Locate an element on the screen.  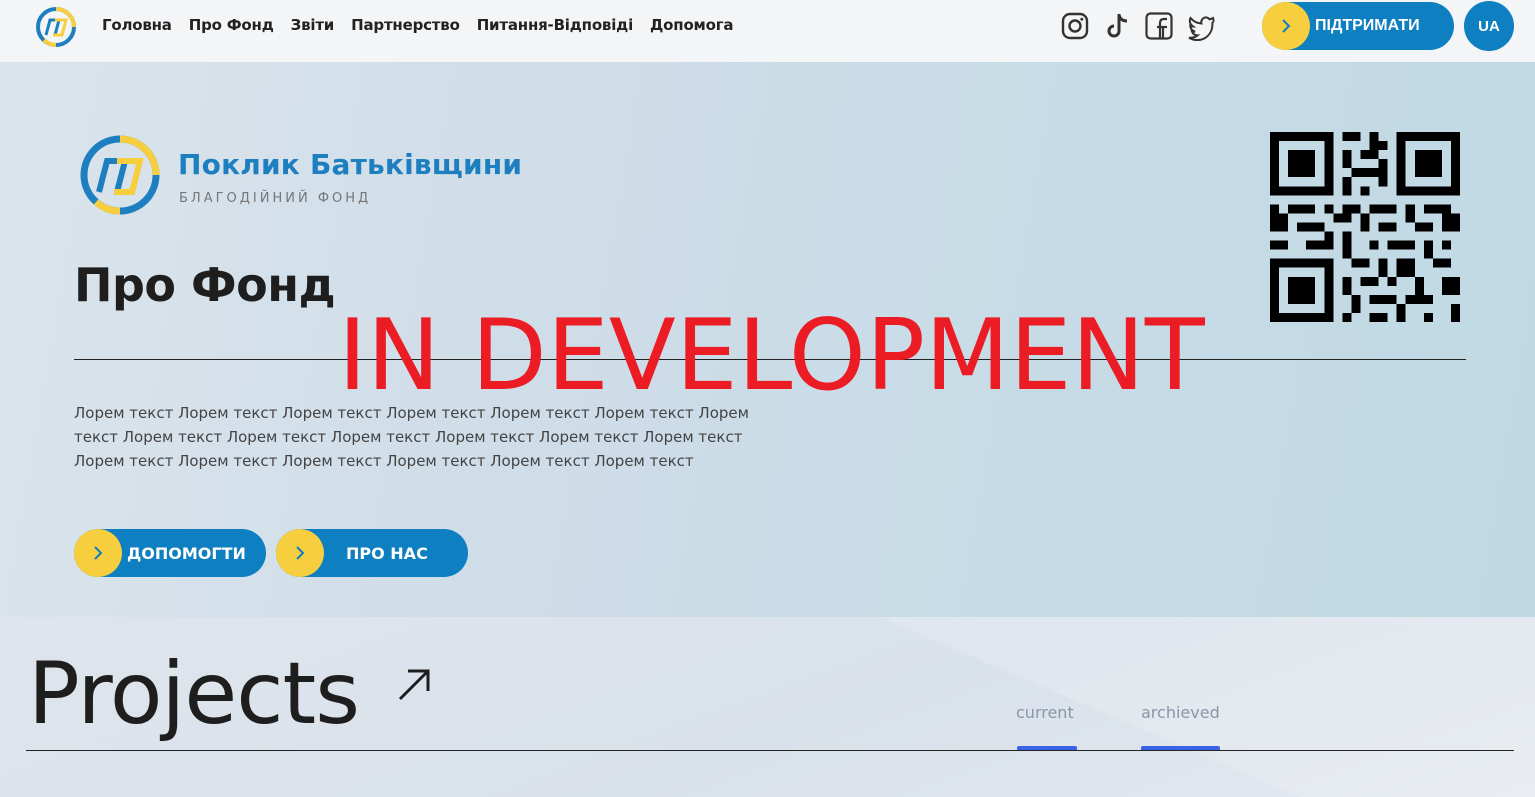
language-switch: UA is located at coordinates (1489, 26).